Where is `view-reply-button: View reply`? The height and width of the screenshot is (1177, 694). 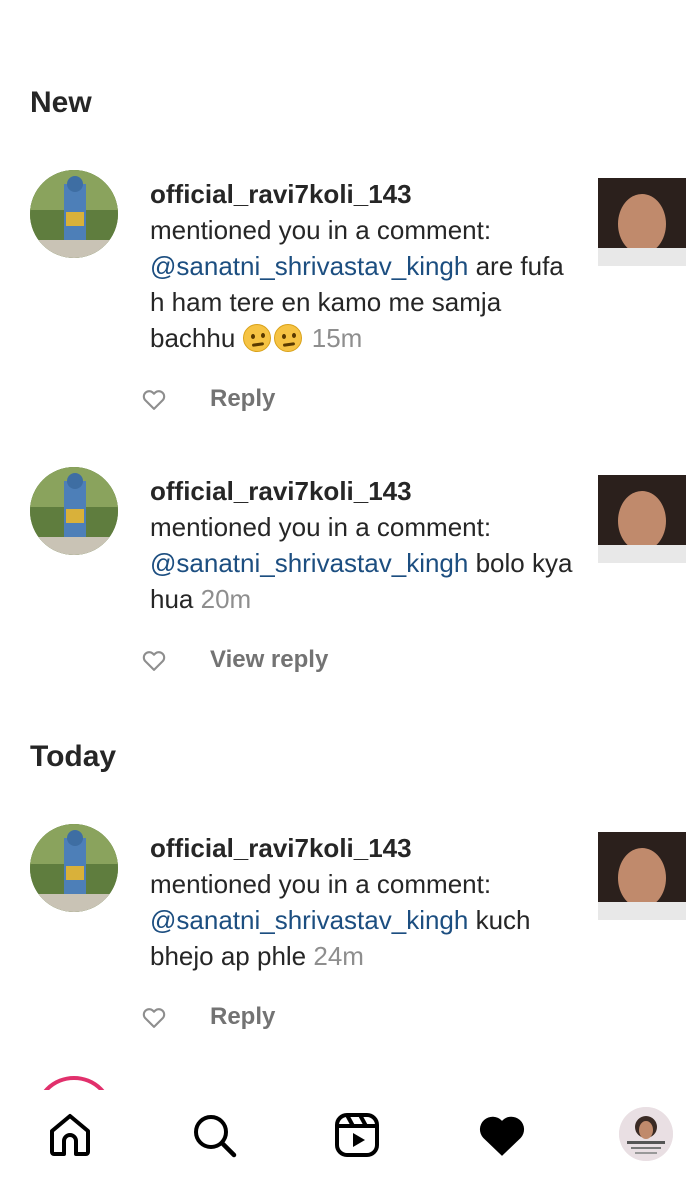 view-reply-button: View reply is located at coordinates (269, 660).